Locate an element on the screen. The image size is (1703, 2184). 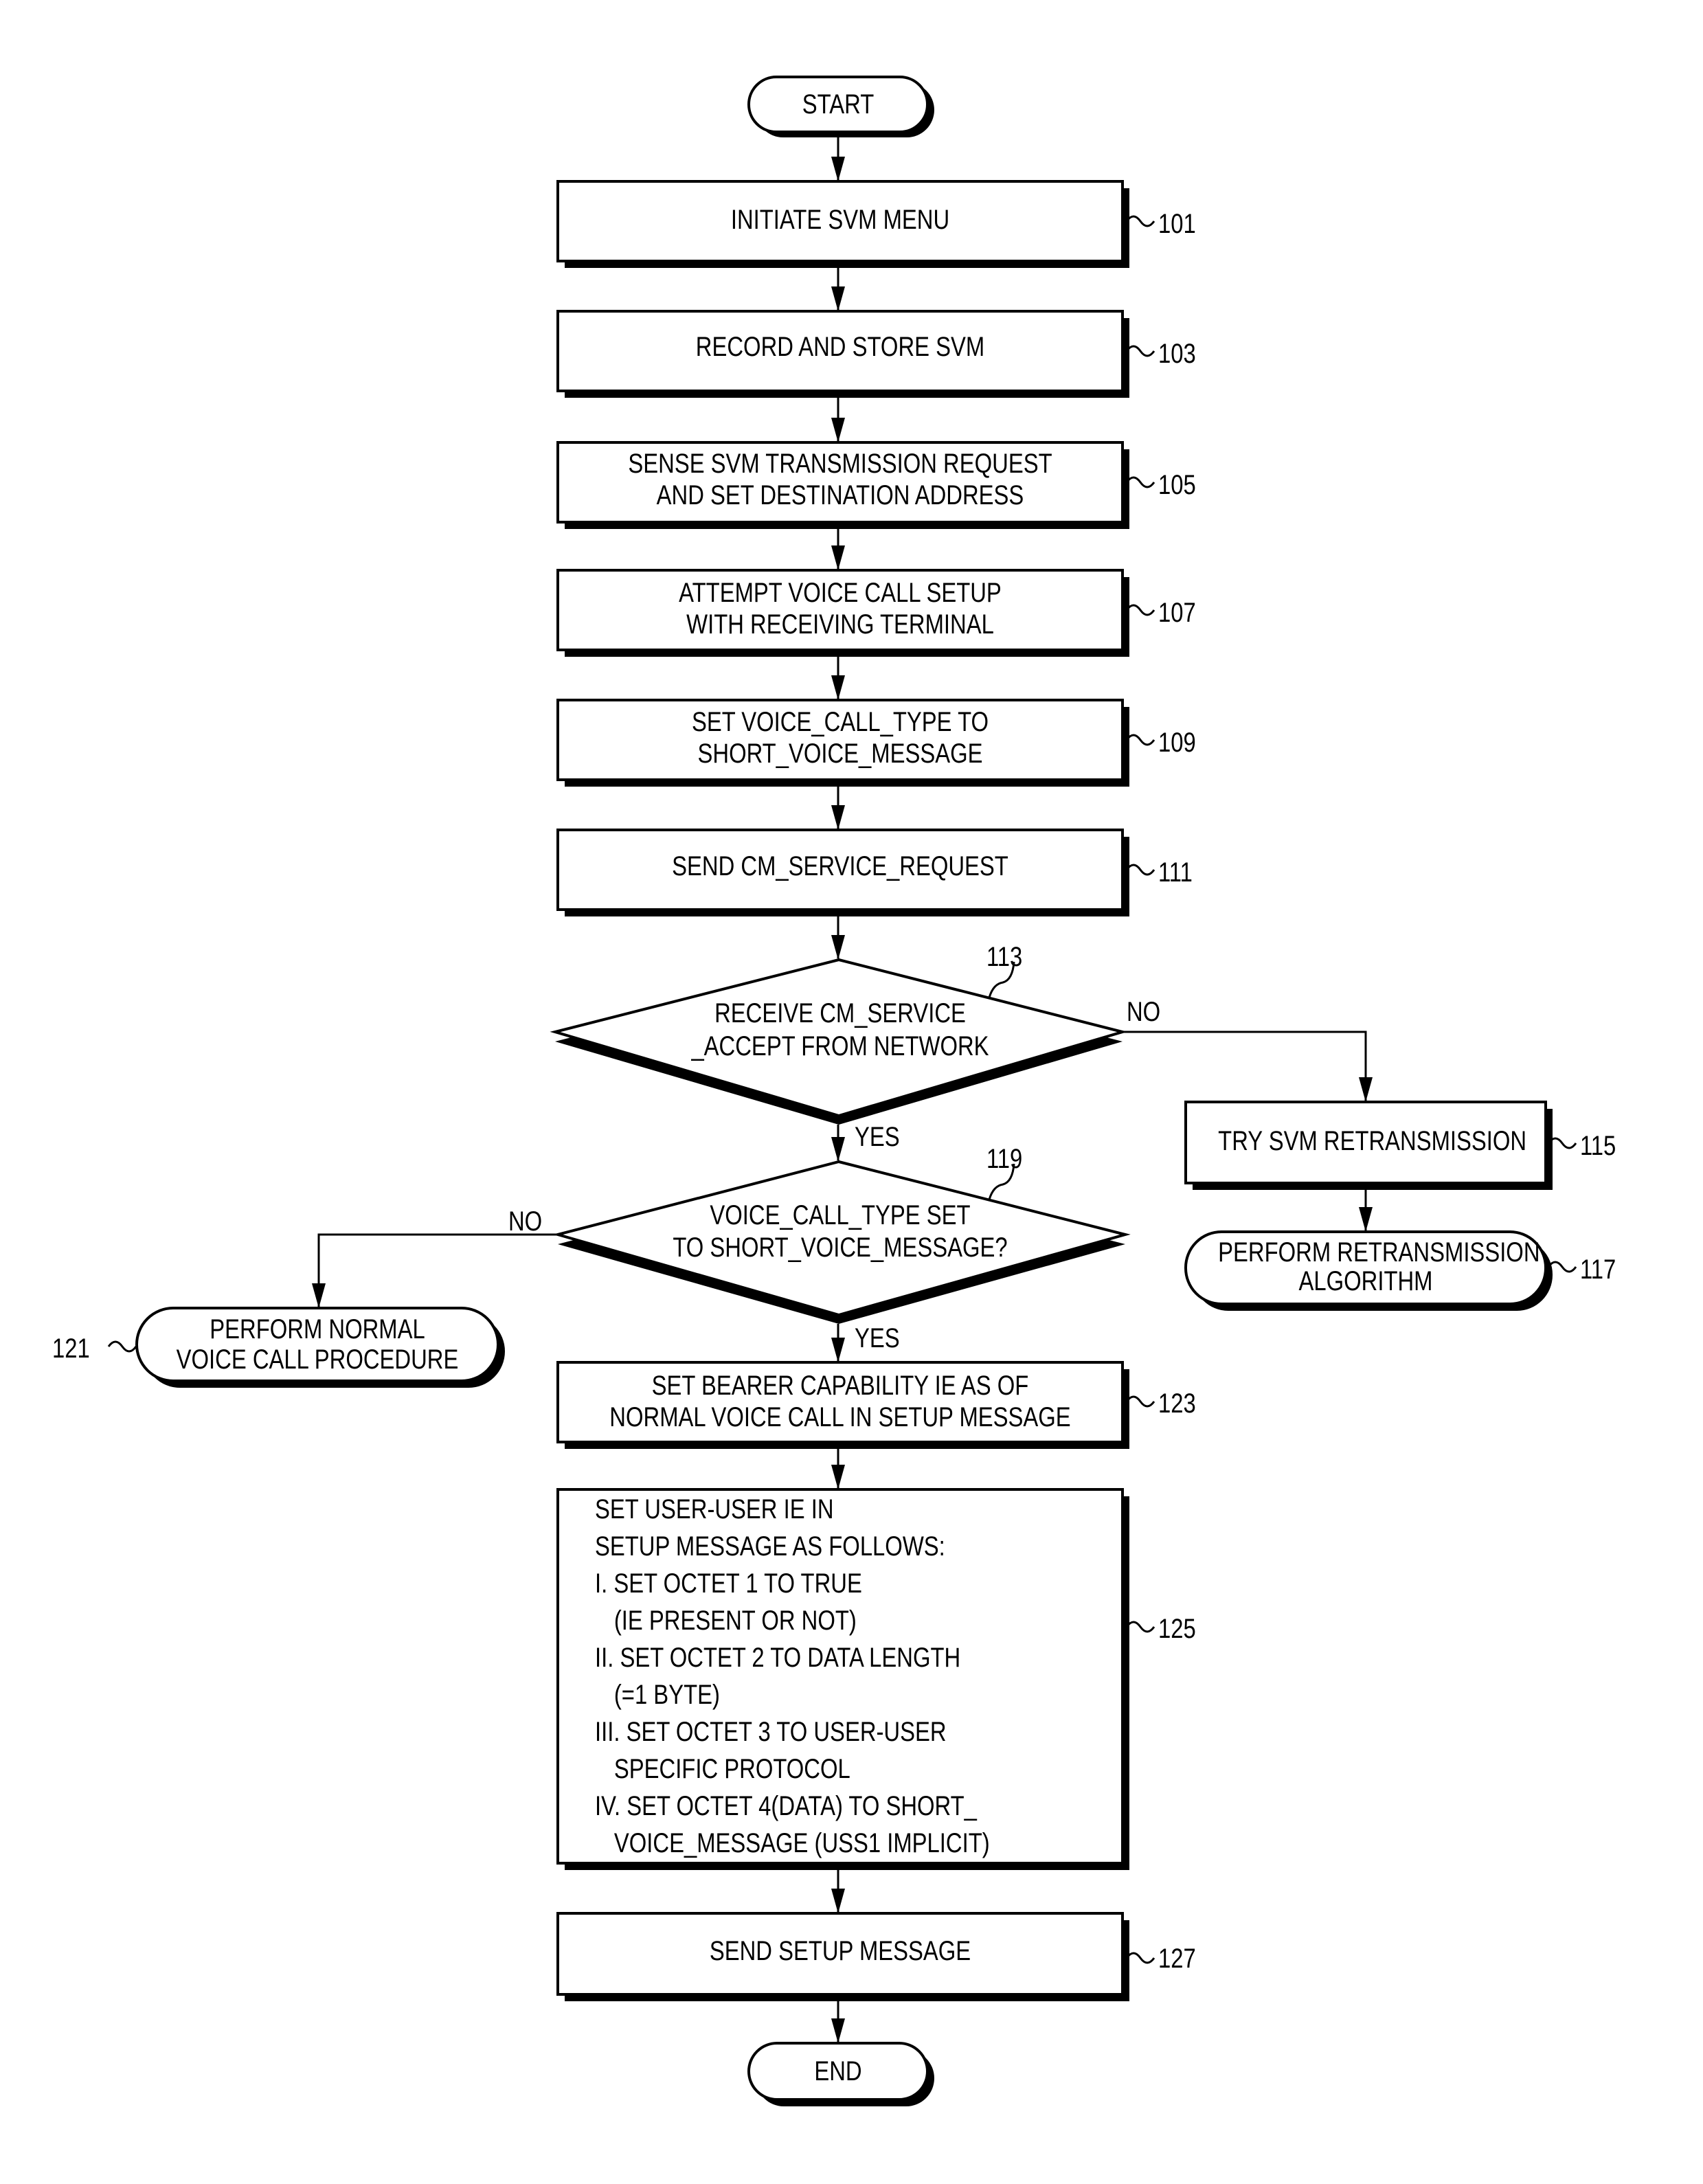
ref-125: 125 is located at coordinates (1177, 1629).